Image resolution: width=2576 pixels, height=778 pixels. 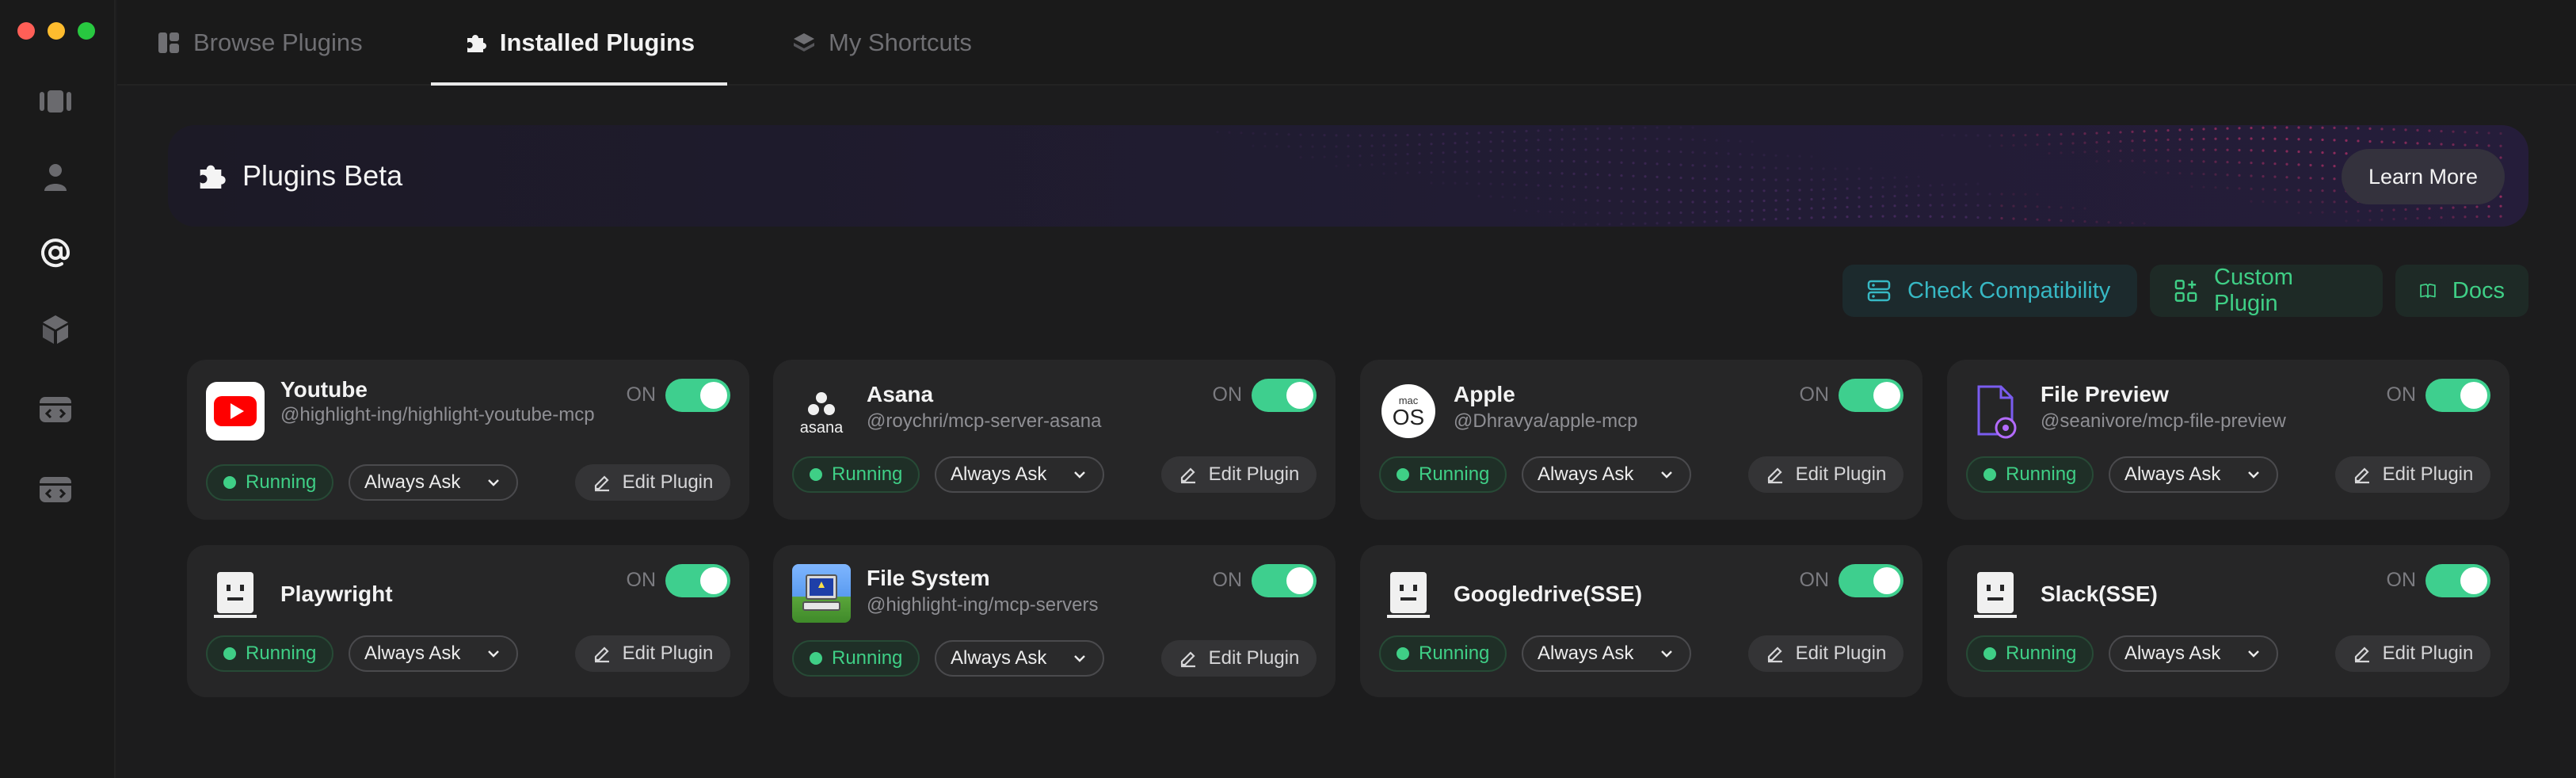 What do you see at coordinates (999, 474) in the screenshot?
I see `permission-value: Always Ask` at bounding box center [999, 474].